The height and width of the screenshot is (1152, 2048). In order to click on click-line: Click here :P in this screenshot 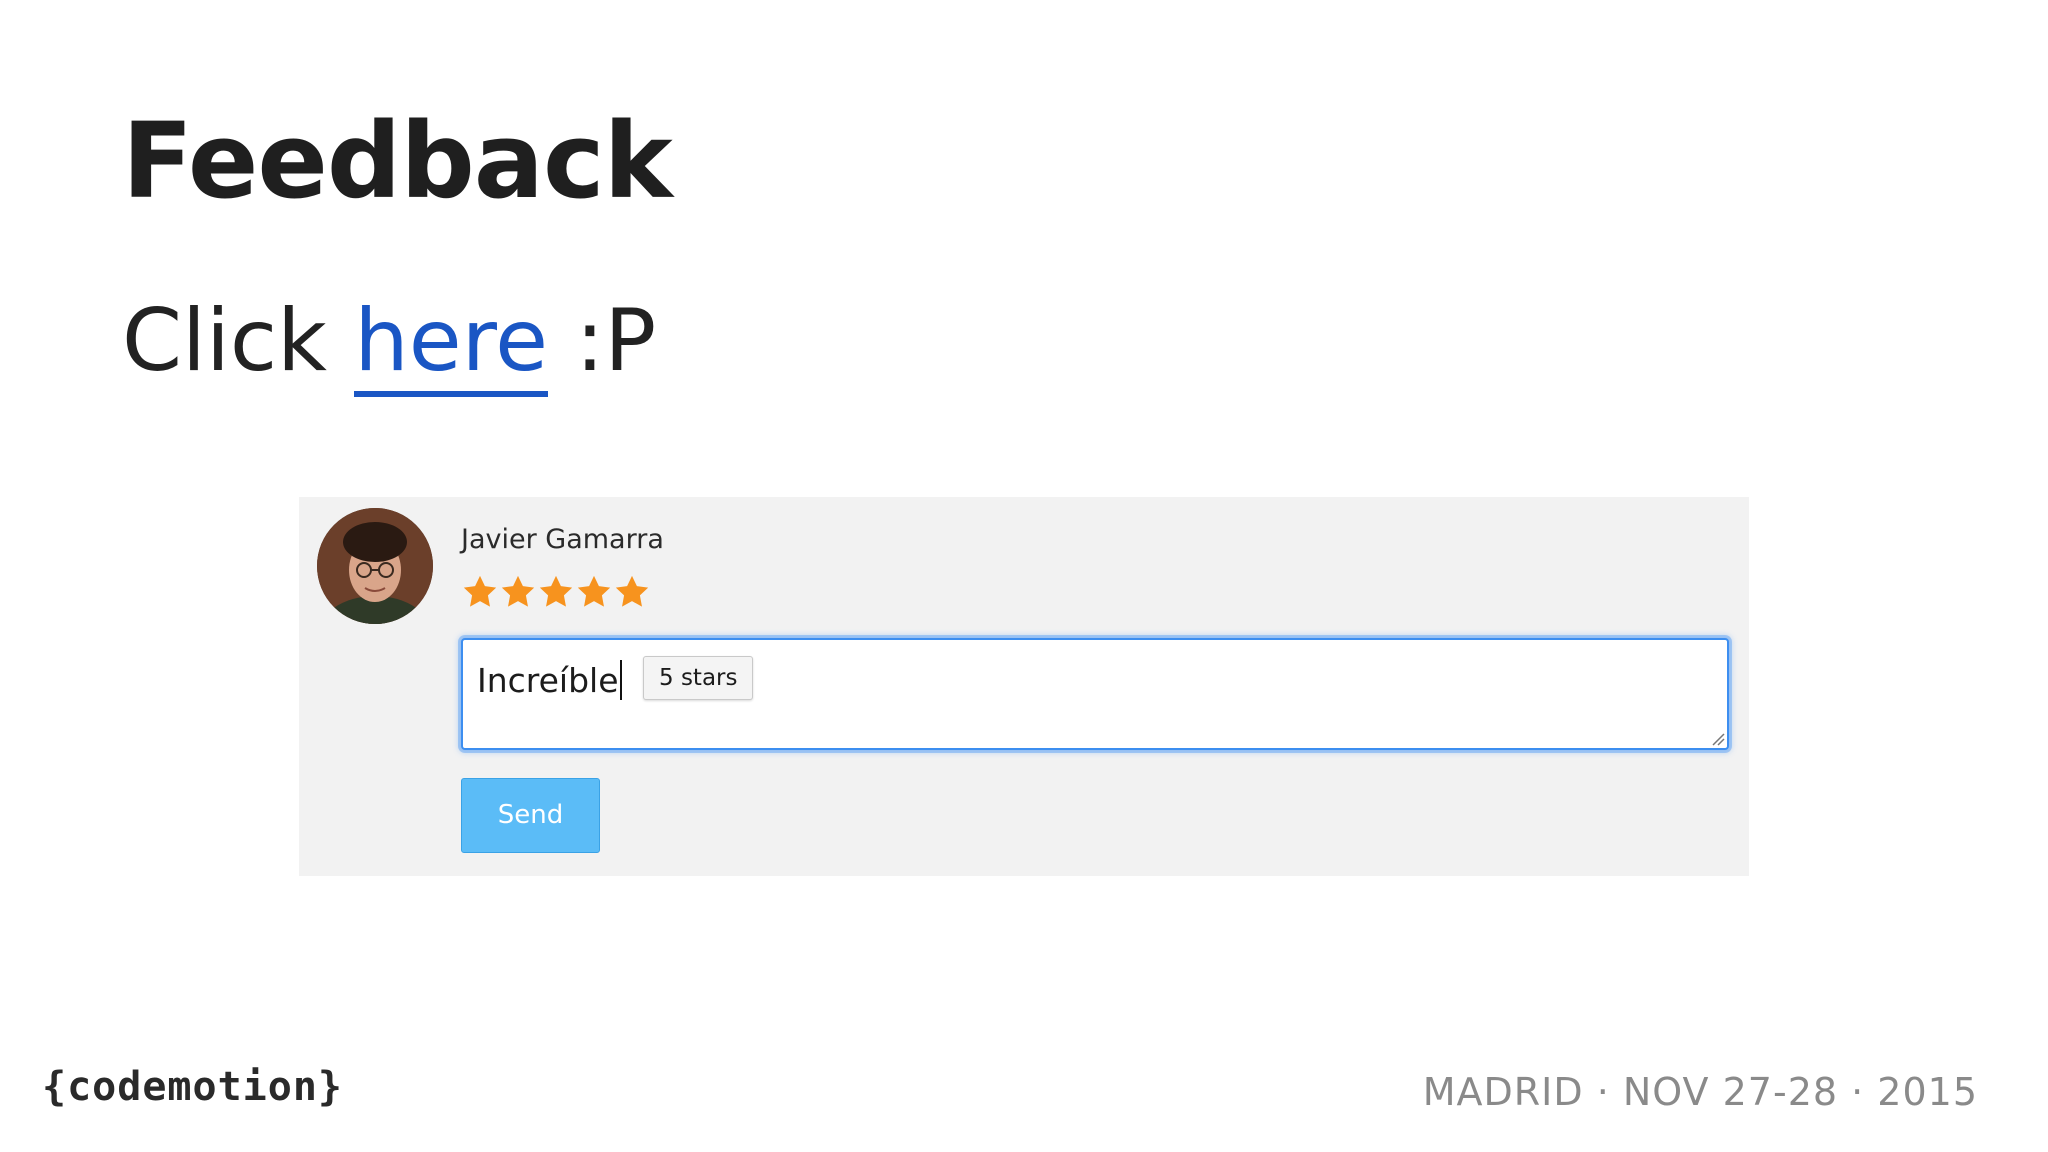, I will do `click(389, 341)`.